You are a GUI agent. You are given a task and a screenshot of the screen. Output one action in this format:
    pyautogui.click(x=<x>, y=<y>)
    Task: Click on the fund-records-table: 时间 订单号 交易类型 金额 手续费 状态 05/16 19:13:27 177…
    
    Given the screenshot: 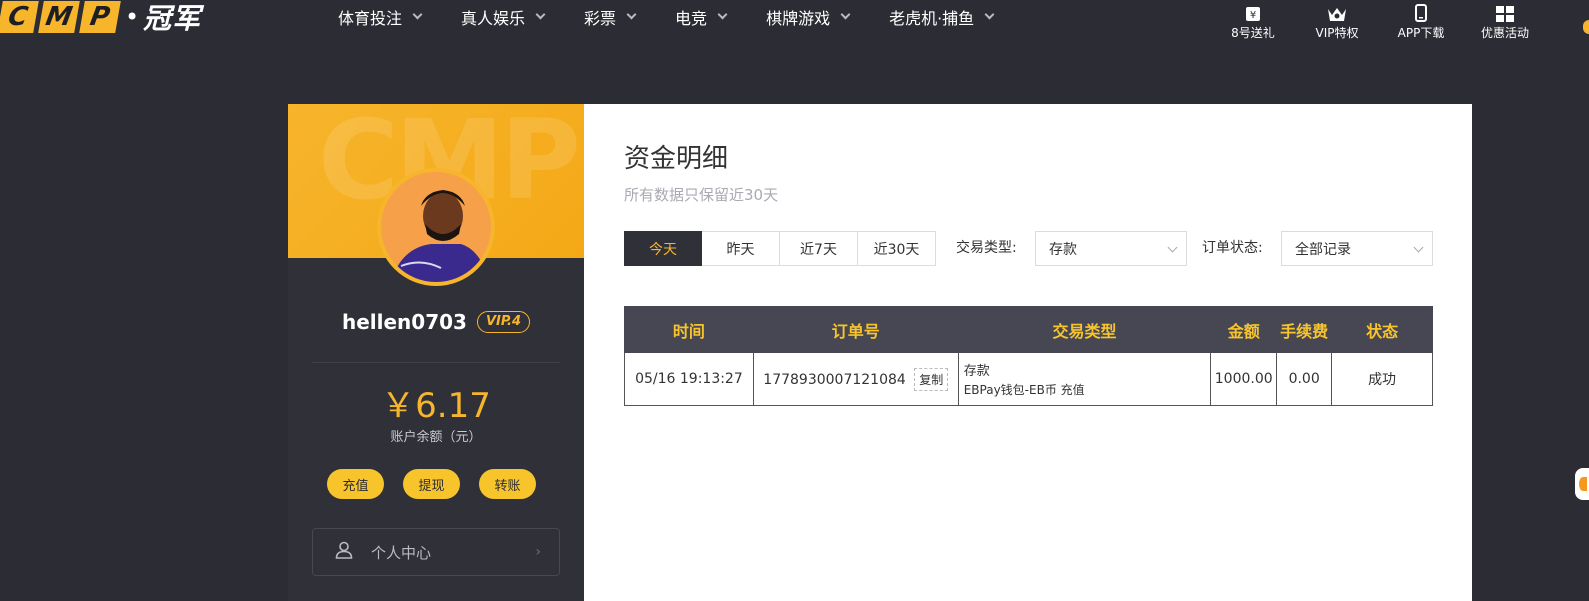 What is the action you would take?
    pyautogui.click(x=1028, y=356)
    